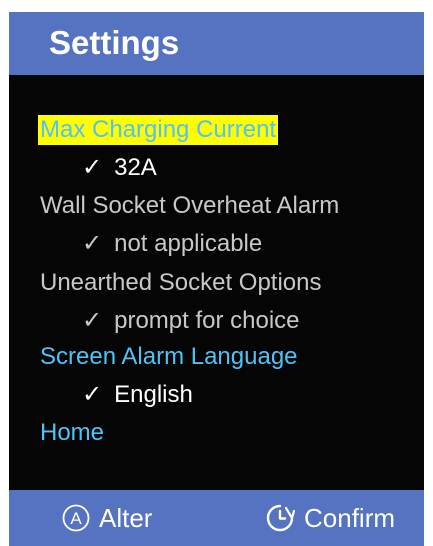 Image resolution: width=433 pixels, height=546 pixels. I want to click on value-max-charging-current: ✓ 32A, so click(119, 168).